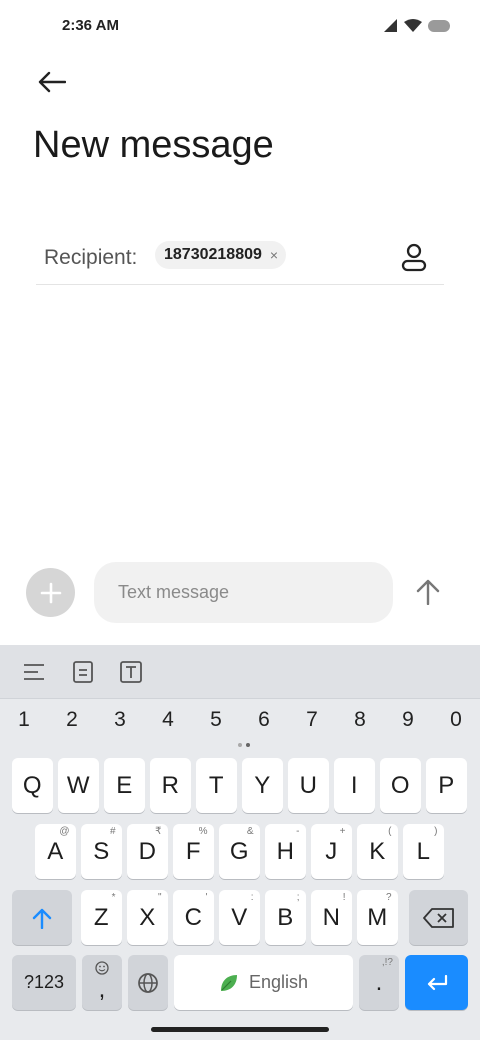 Image resolution: width=480 pixels, height=1040 pixels. I want to click on key-w: W, so click(78, 785).